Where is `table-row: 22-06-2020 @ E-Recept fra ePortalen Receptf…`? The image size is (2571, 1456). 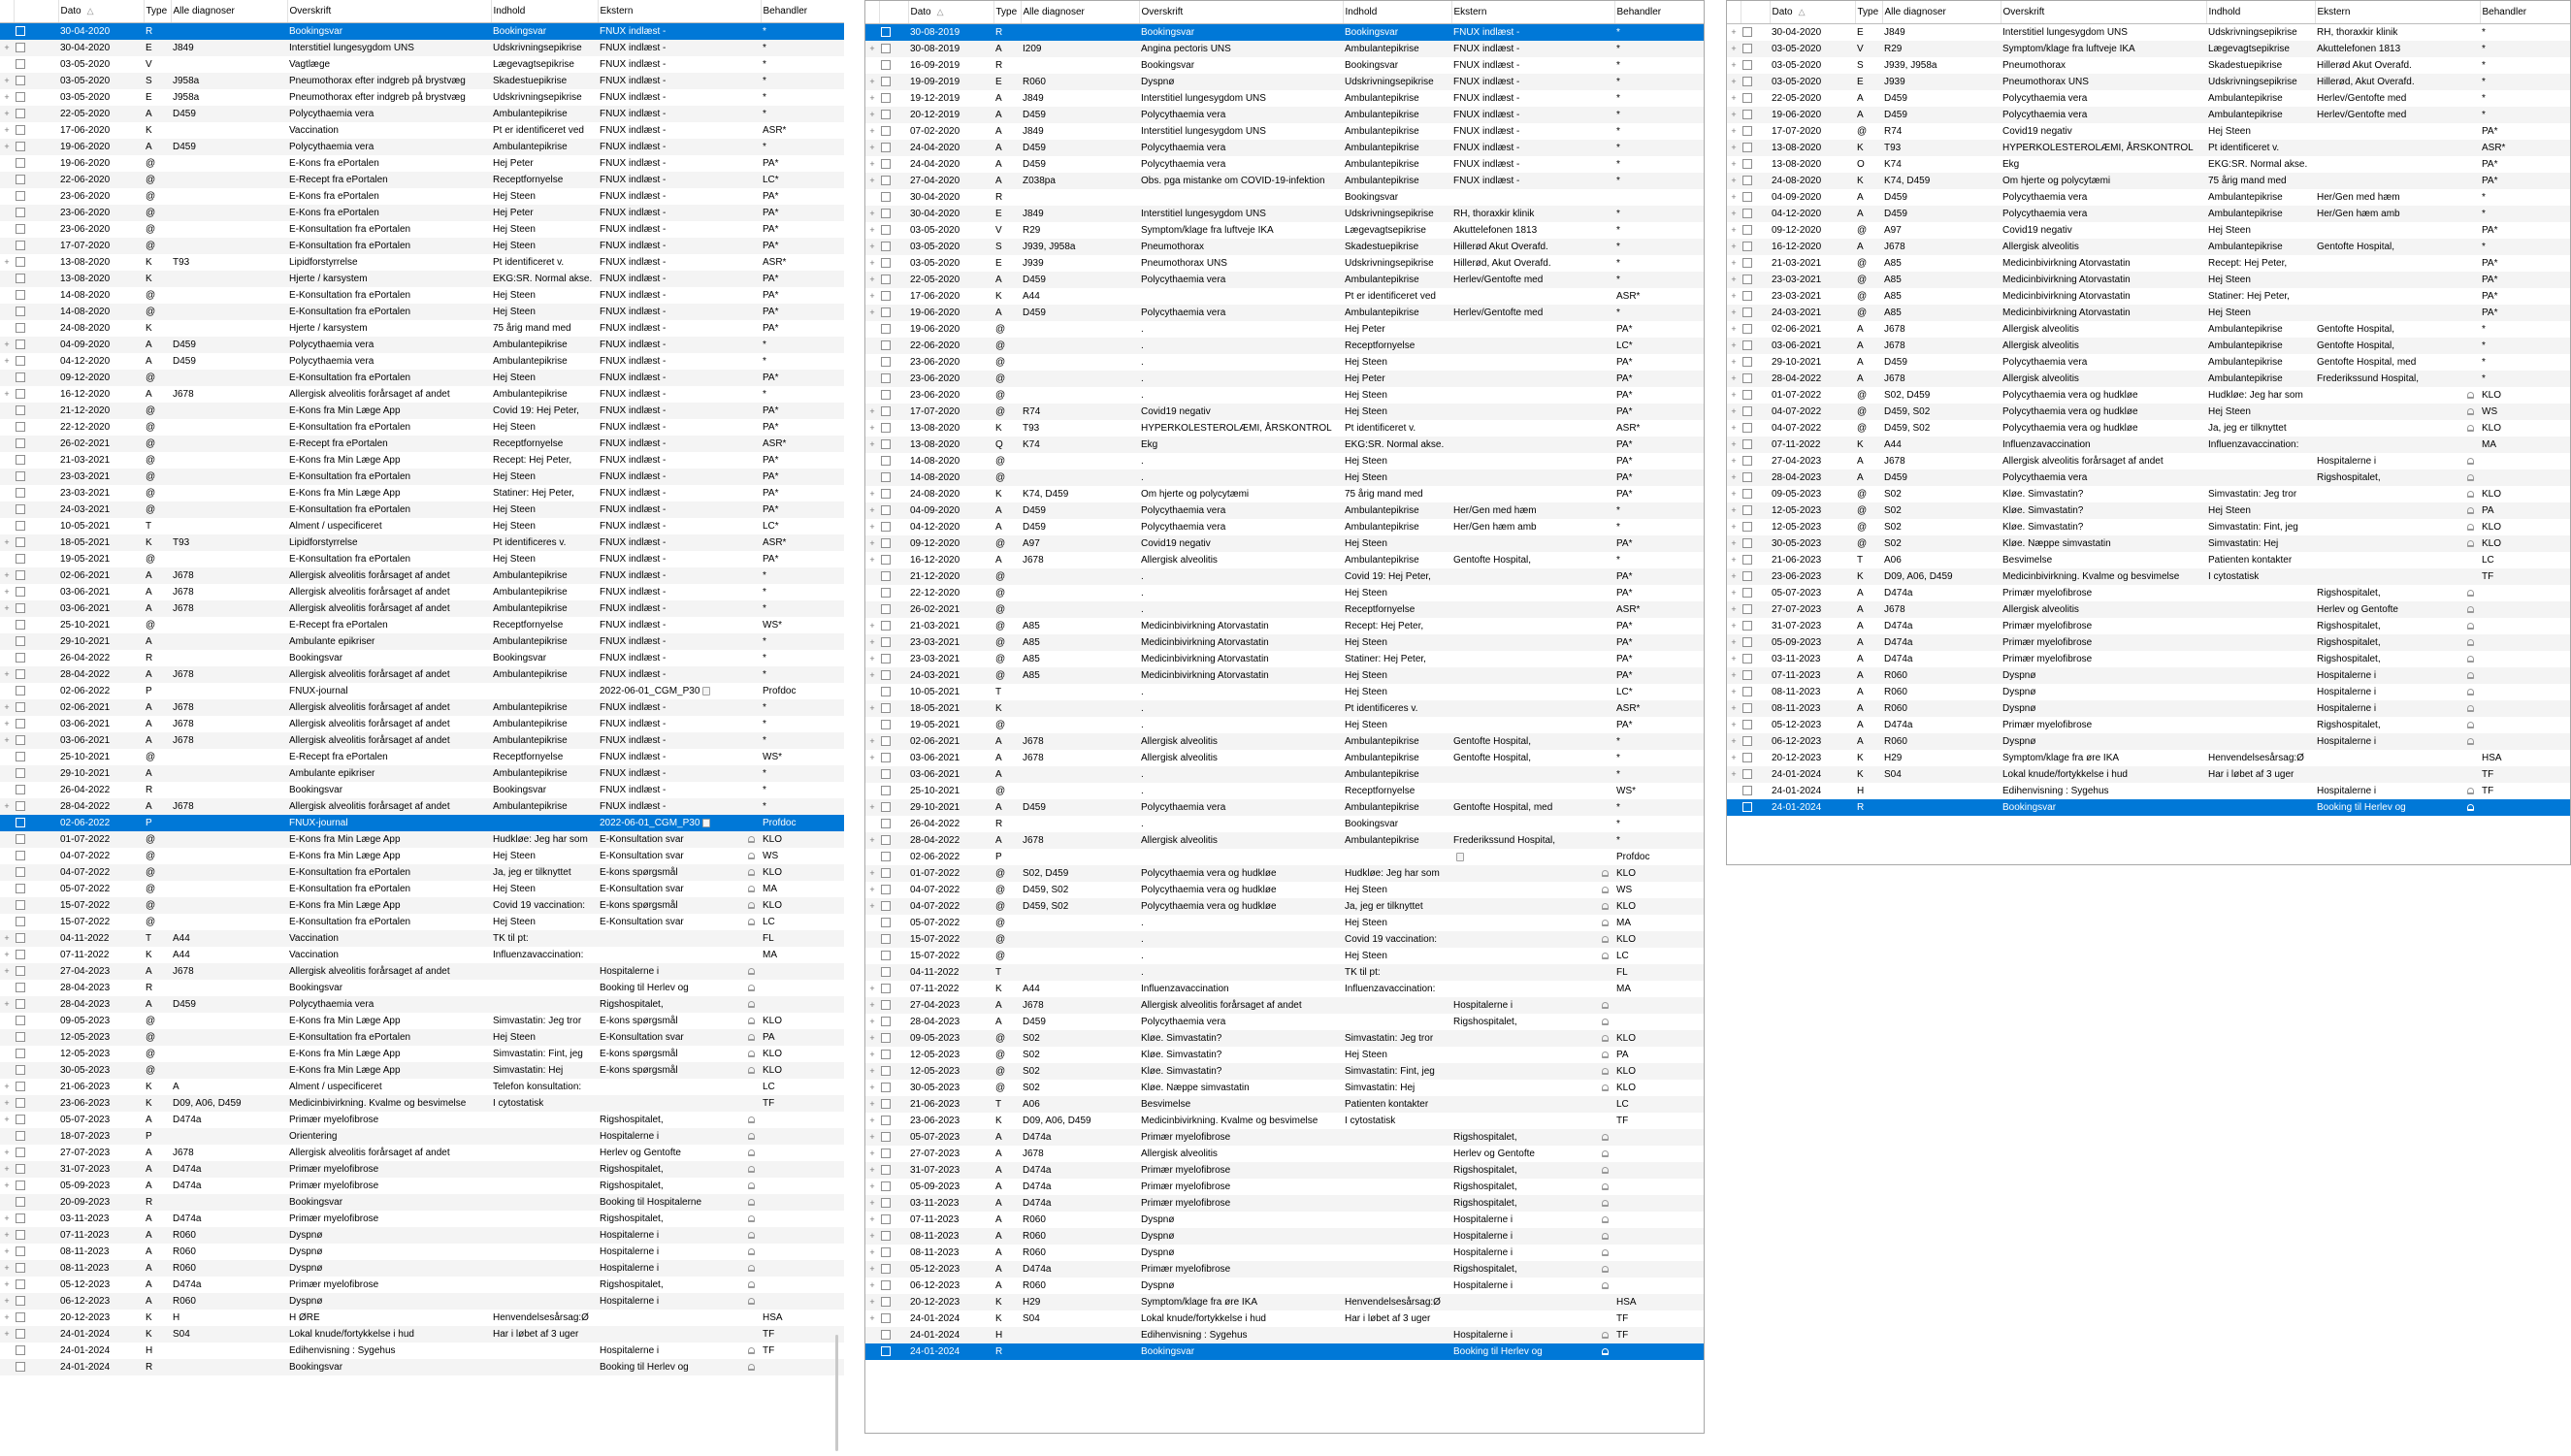 table-row: 22-06-2020 @ E-Recept fra ePortalen Receptf… is located at coordinates (422, 180).